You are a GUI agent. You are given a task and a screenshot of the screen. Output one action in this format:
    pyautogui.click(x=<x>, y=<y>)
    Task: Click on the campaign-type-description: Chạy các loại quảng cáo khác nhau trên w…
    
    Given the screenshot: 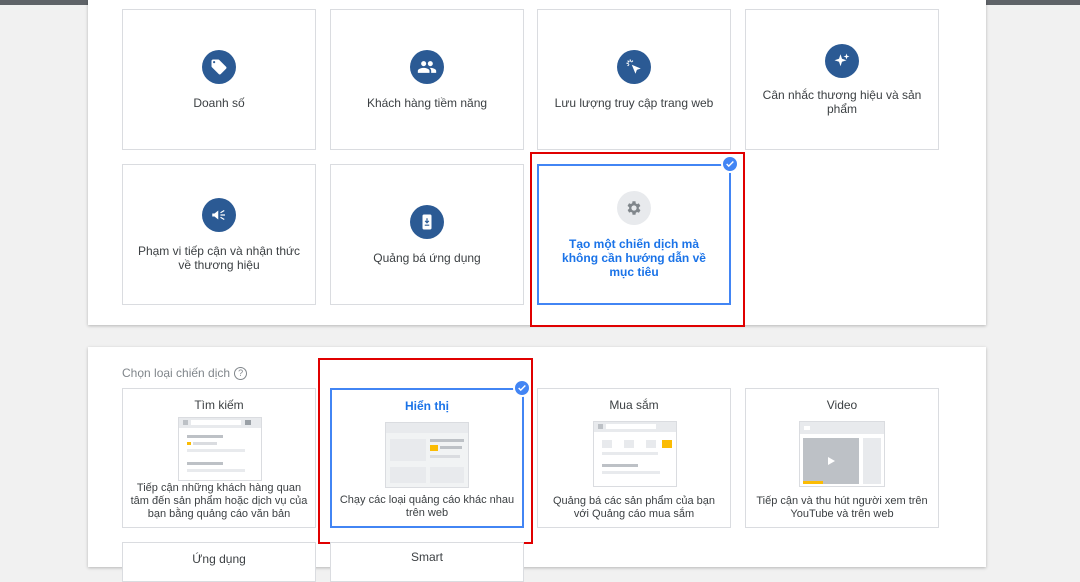 What is the action you would take?
    pyautogui.click(x=427, y=506)
    